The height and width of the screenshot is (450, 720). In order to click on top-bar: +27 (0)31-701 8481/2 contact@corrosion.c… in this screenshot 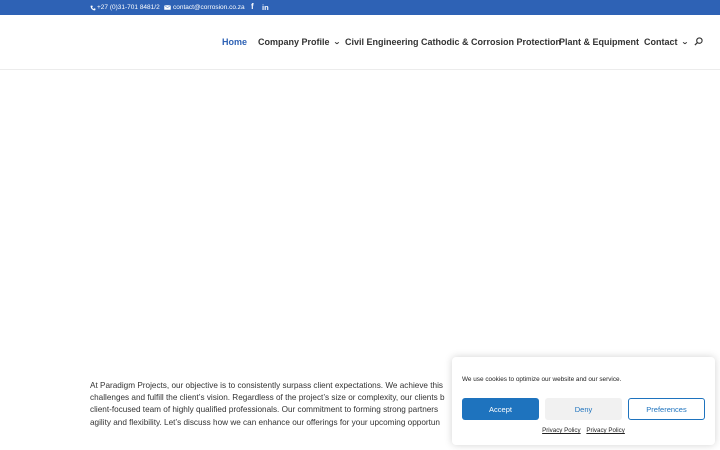, I will do `click(360, 7)`.